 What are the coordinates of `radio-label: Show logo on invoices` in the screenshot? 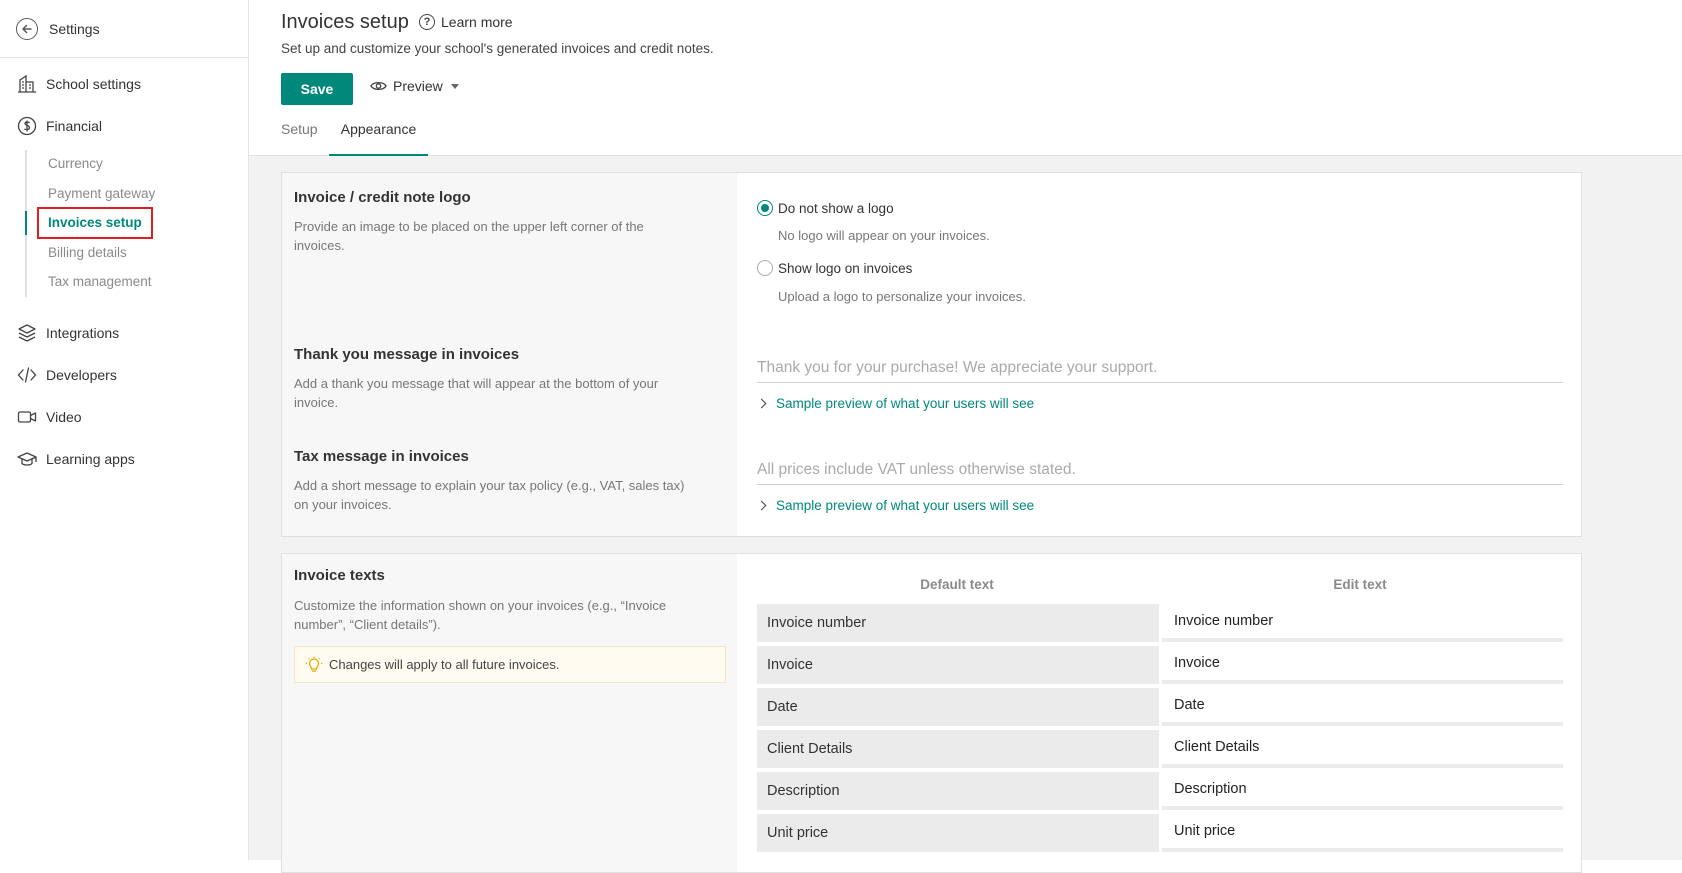 It's located at (845, 268).